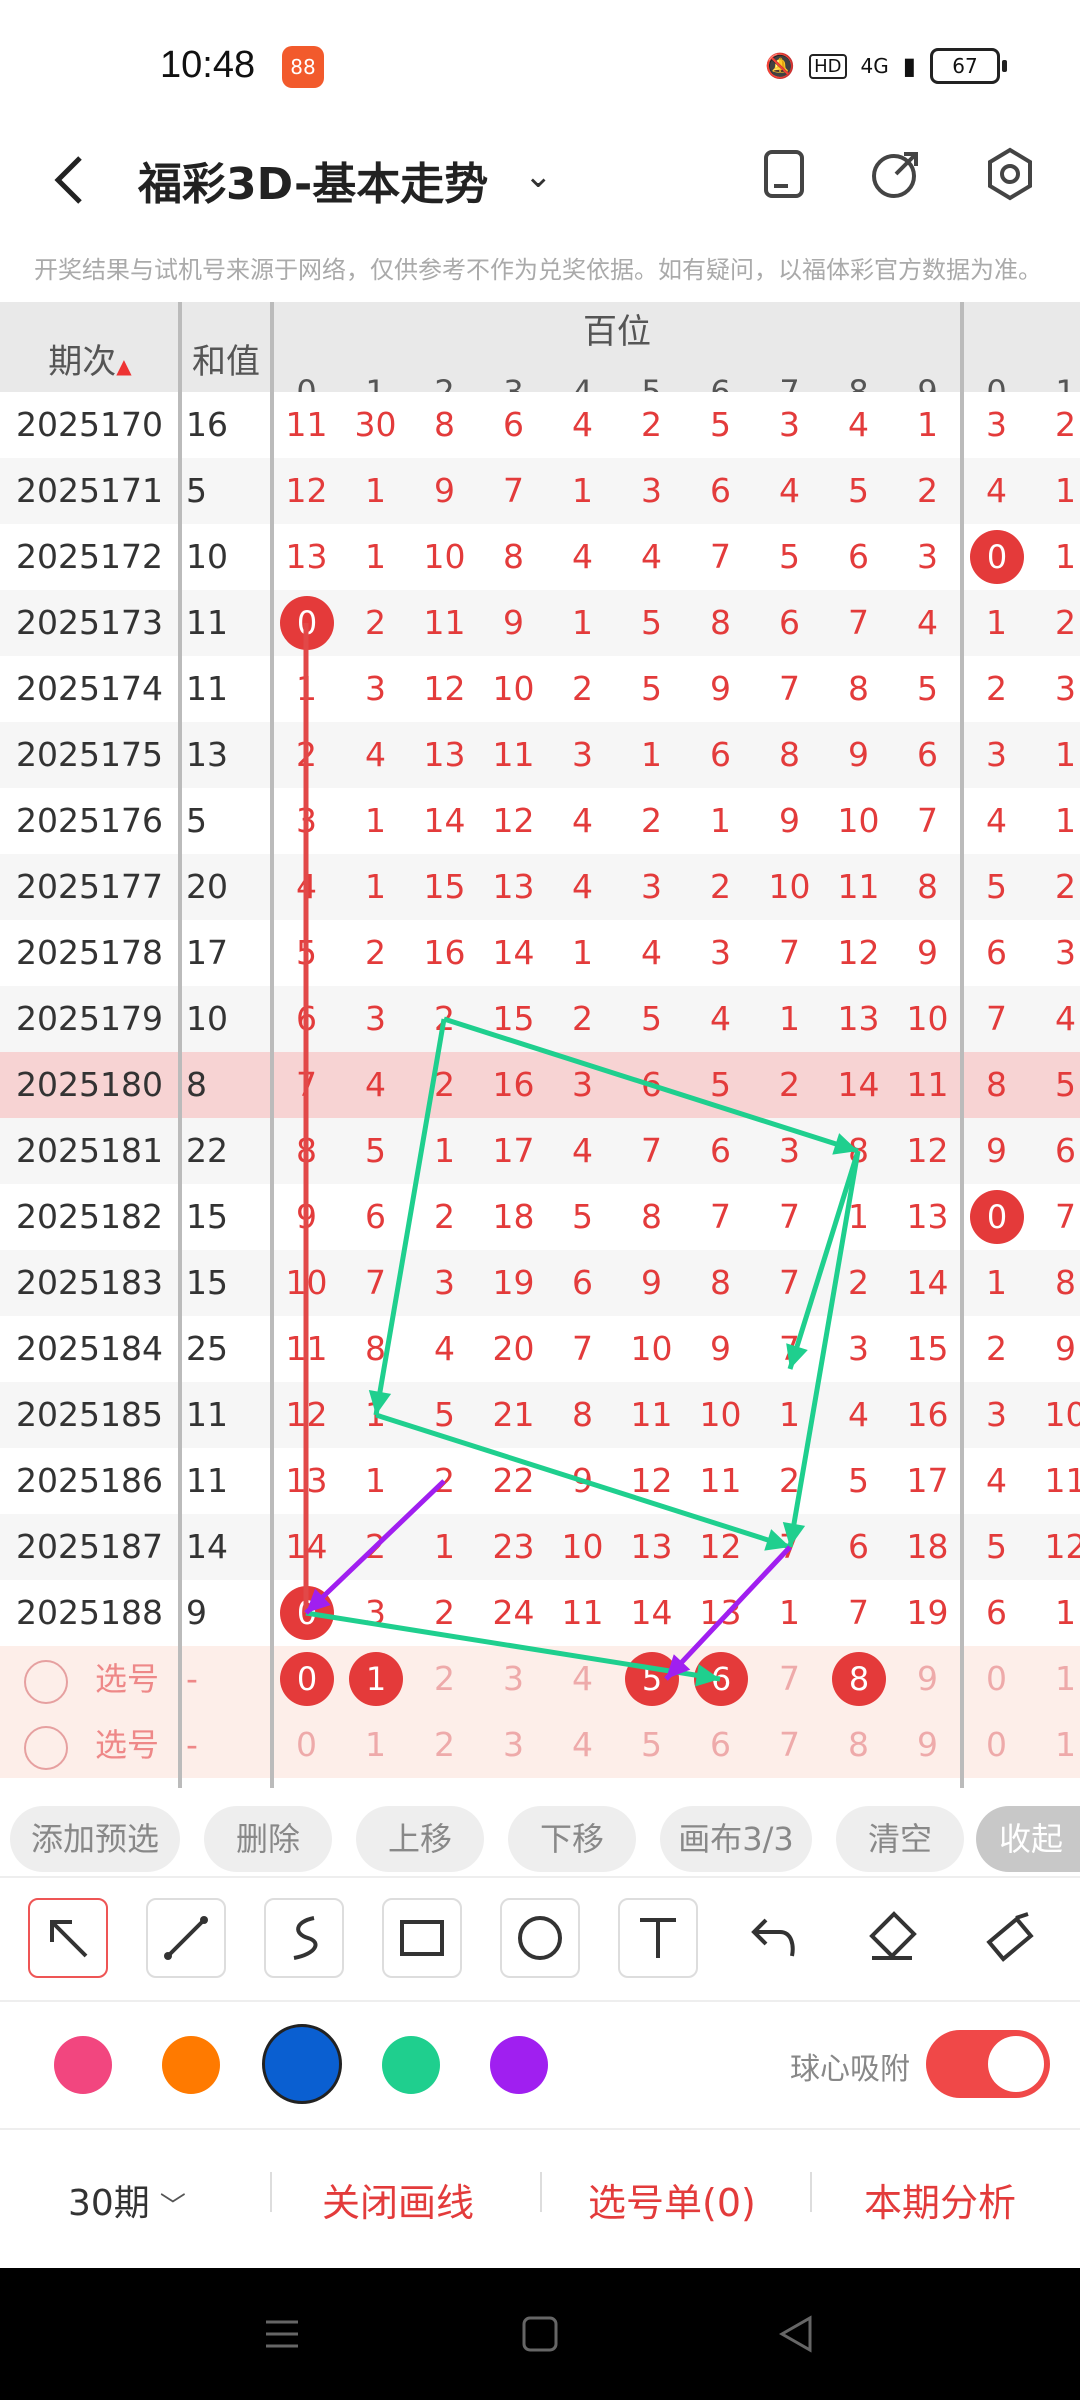  Describe the element at coordinates (411, 2065) in the screenshot. I see `color-green-swatch` at that location.